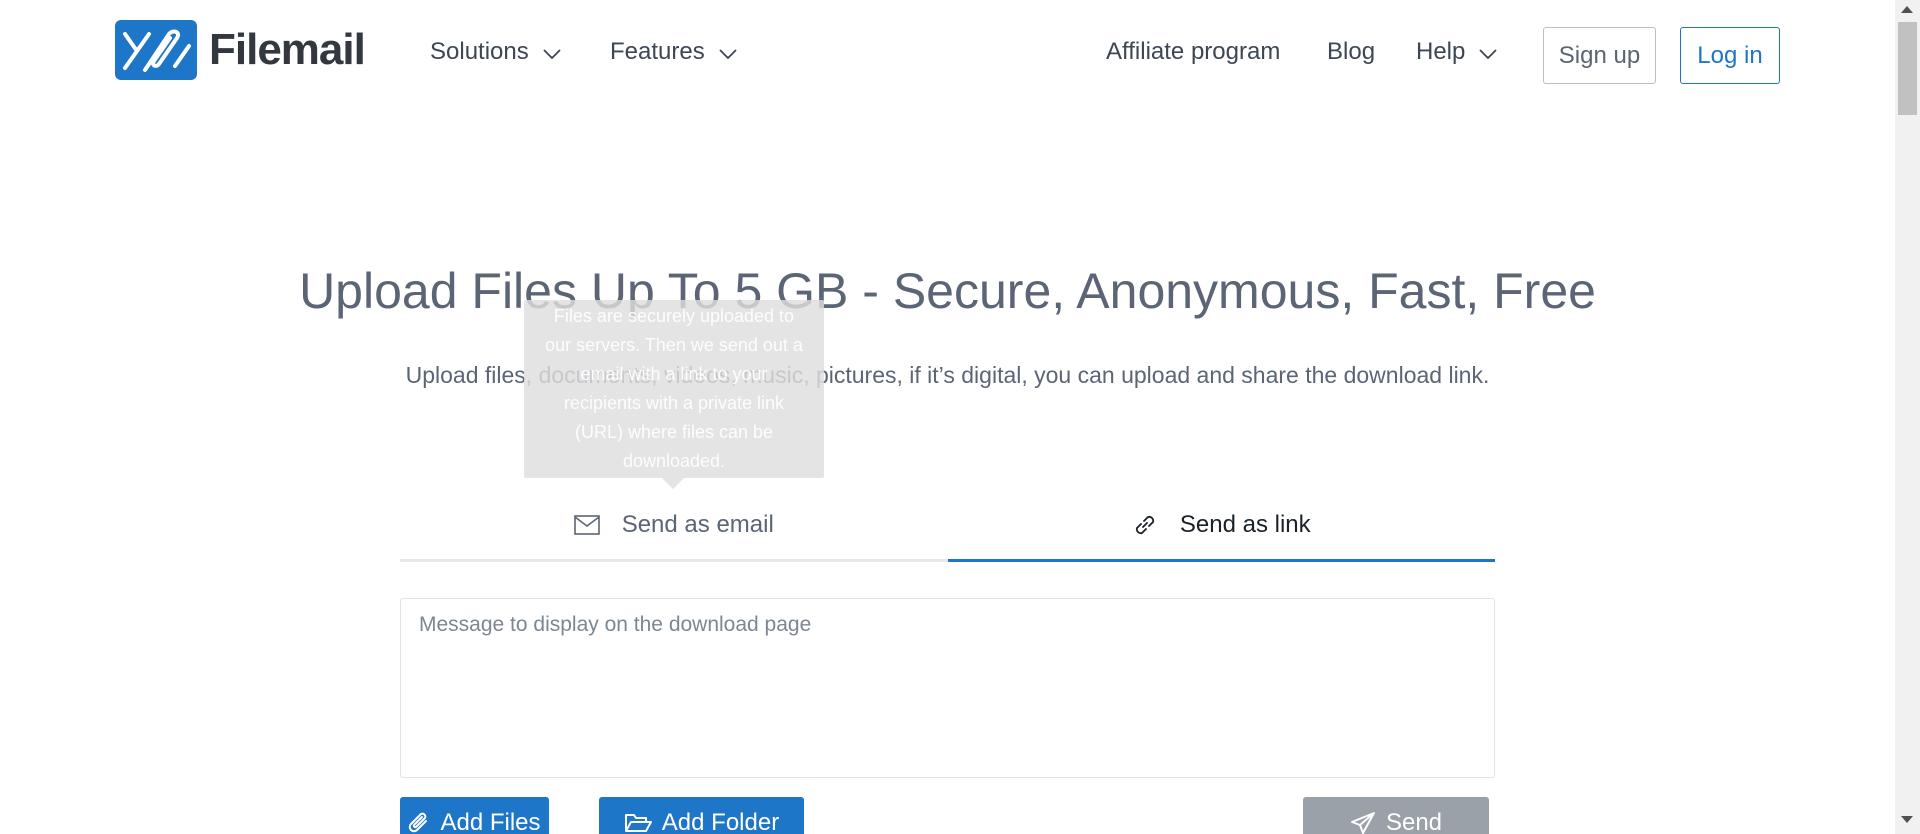  I want to click on send-label: Send, so click(1414, 821).